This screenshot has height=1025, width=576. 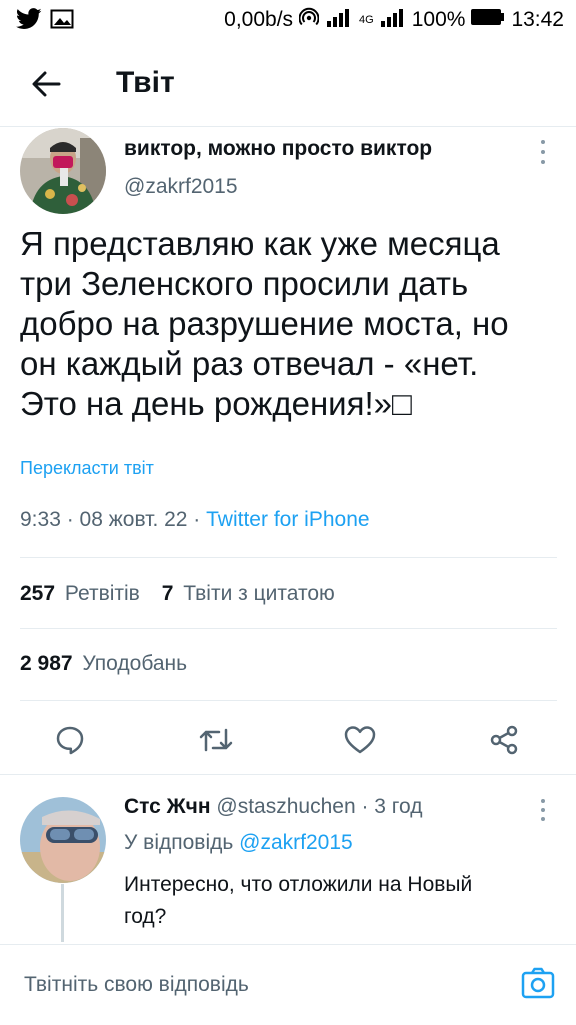 I want to click on tweet-text-line: Это на день рождения!»□, so click(x=216, y=403).